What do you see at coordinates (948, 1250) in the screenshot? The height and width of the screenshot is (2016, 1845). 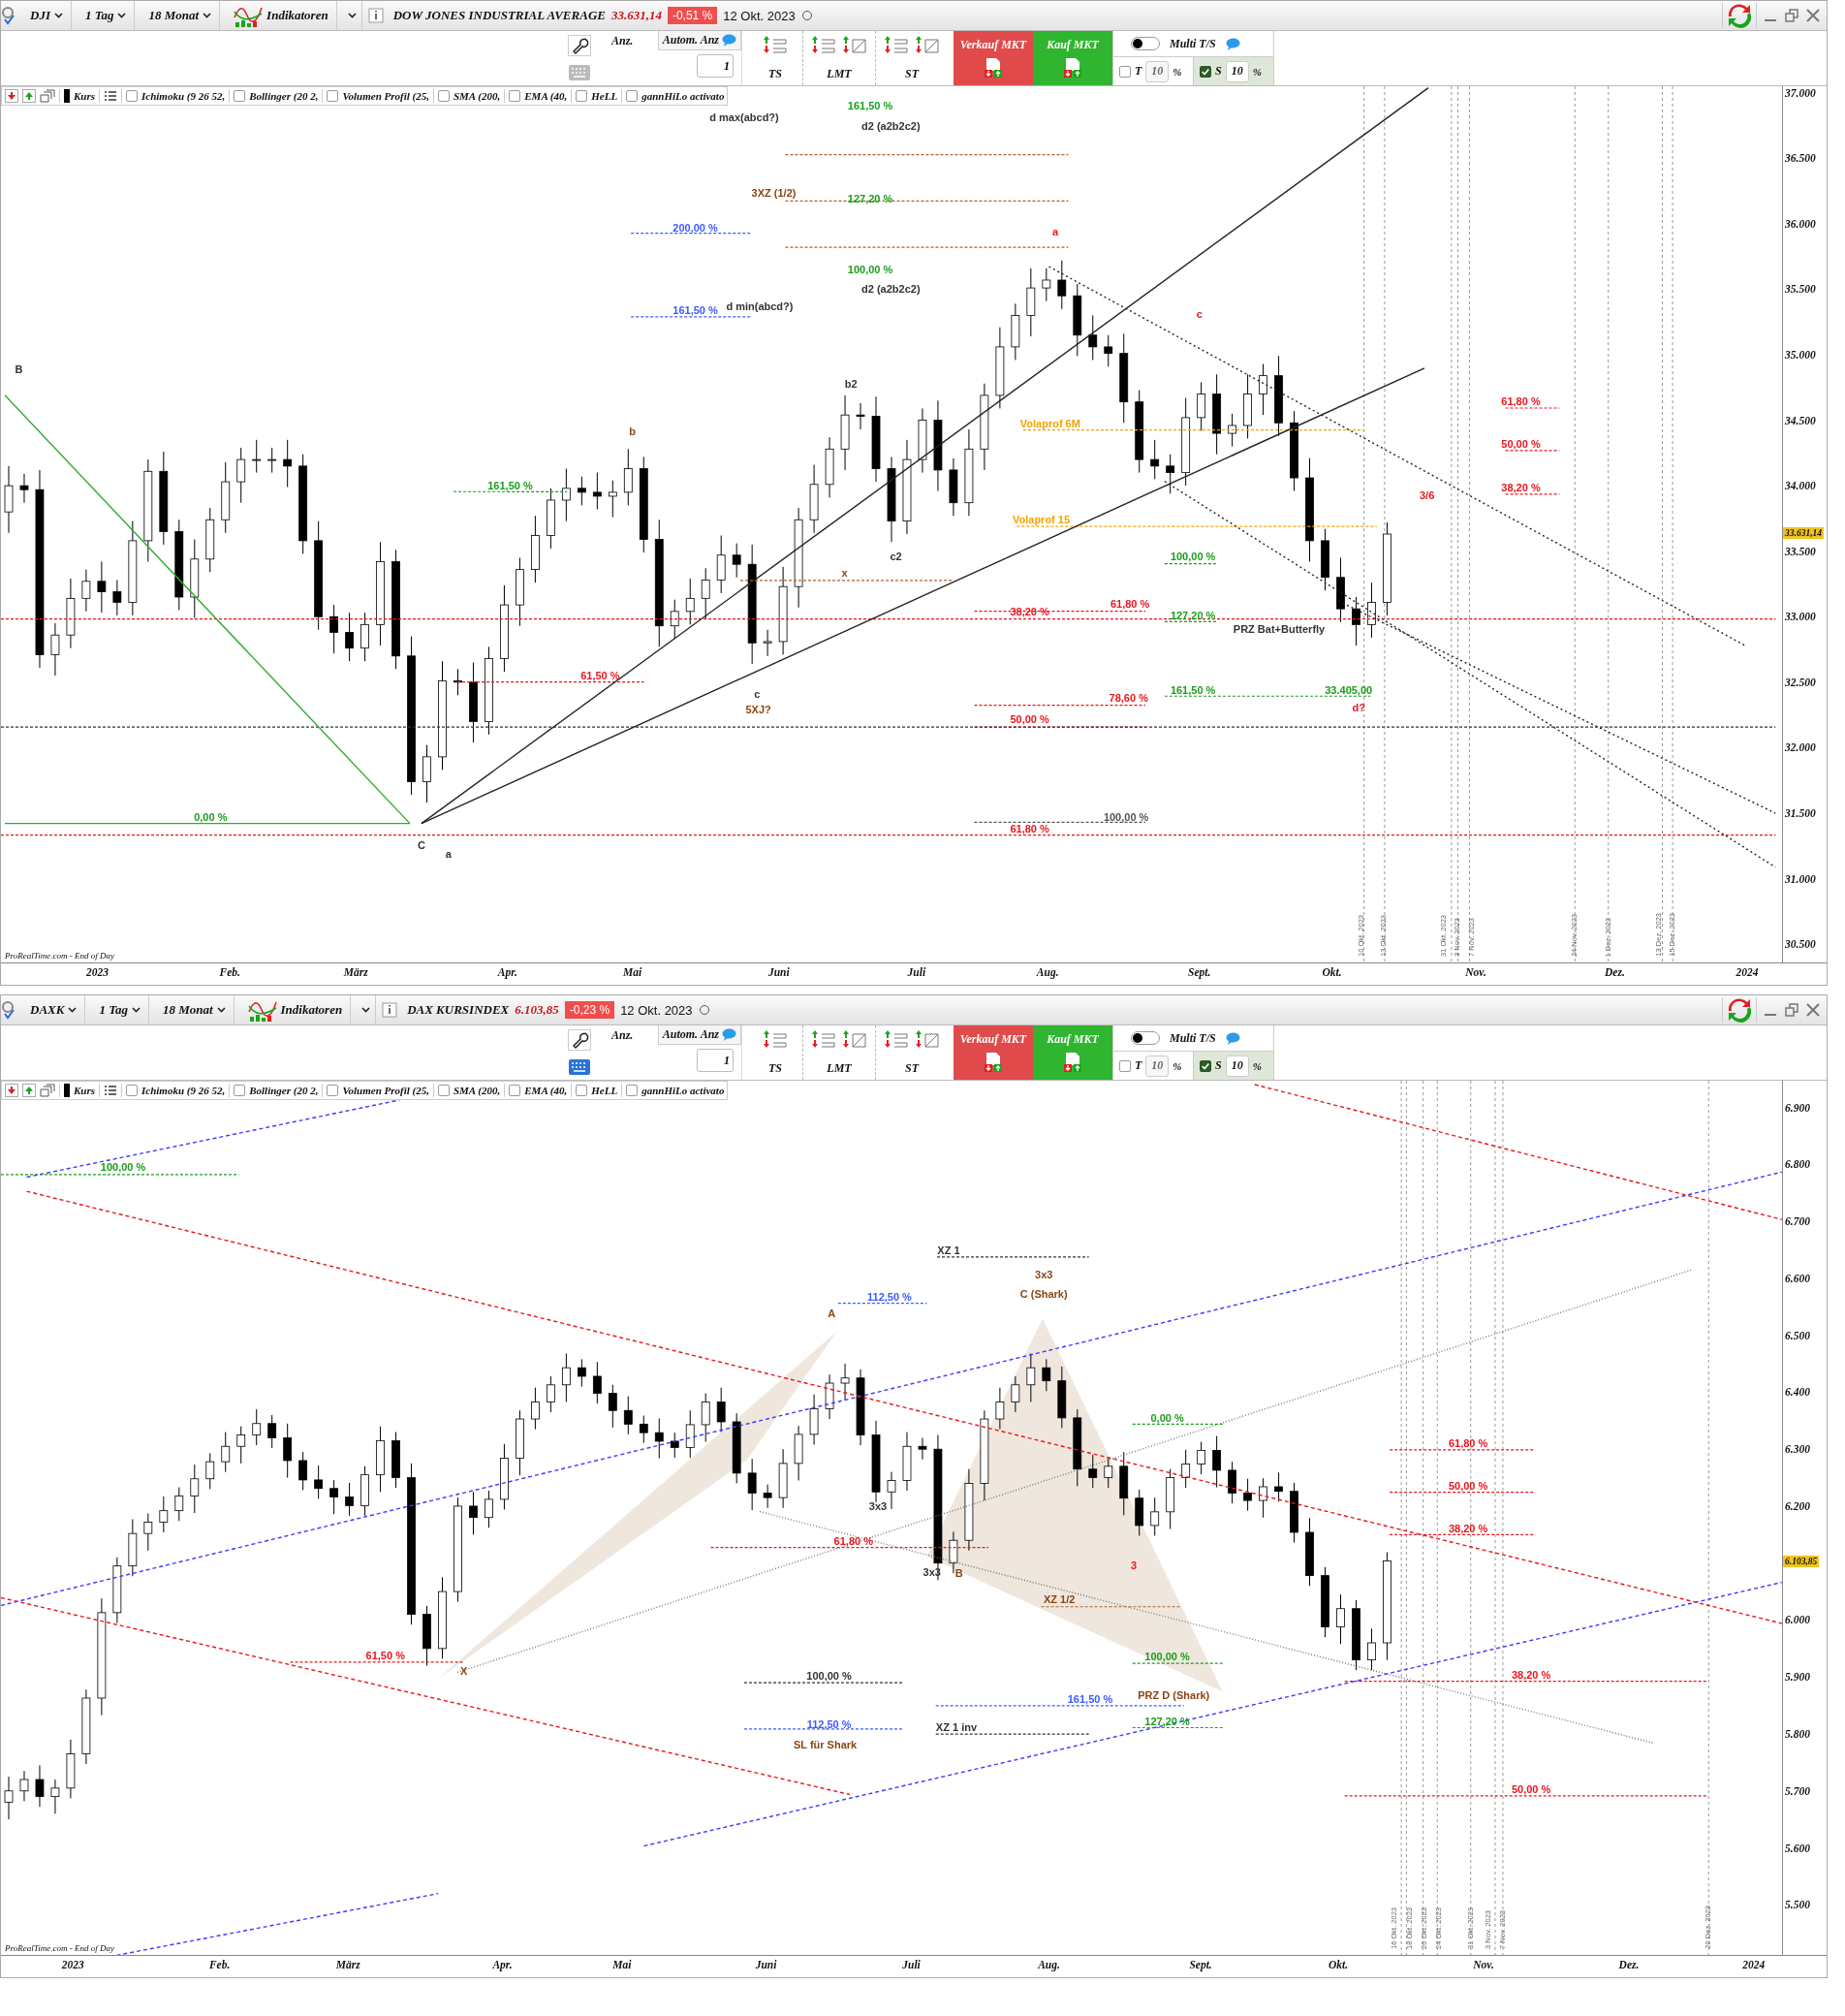 I see `chart-label: XZ 1` at bounding box center [948, 1250].